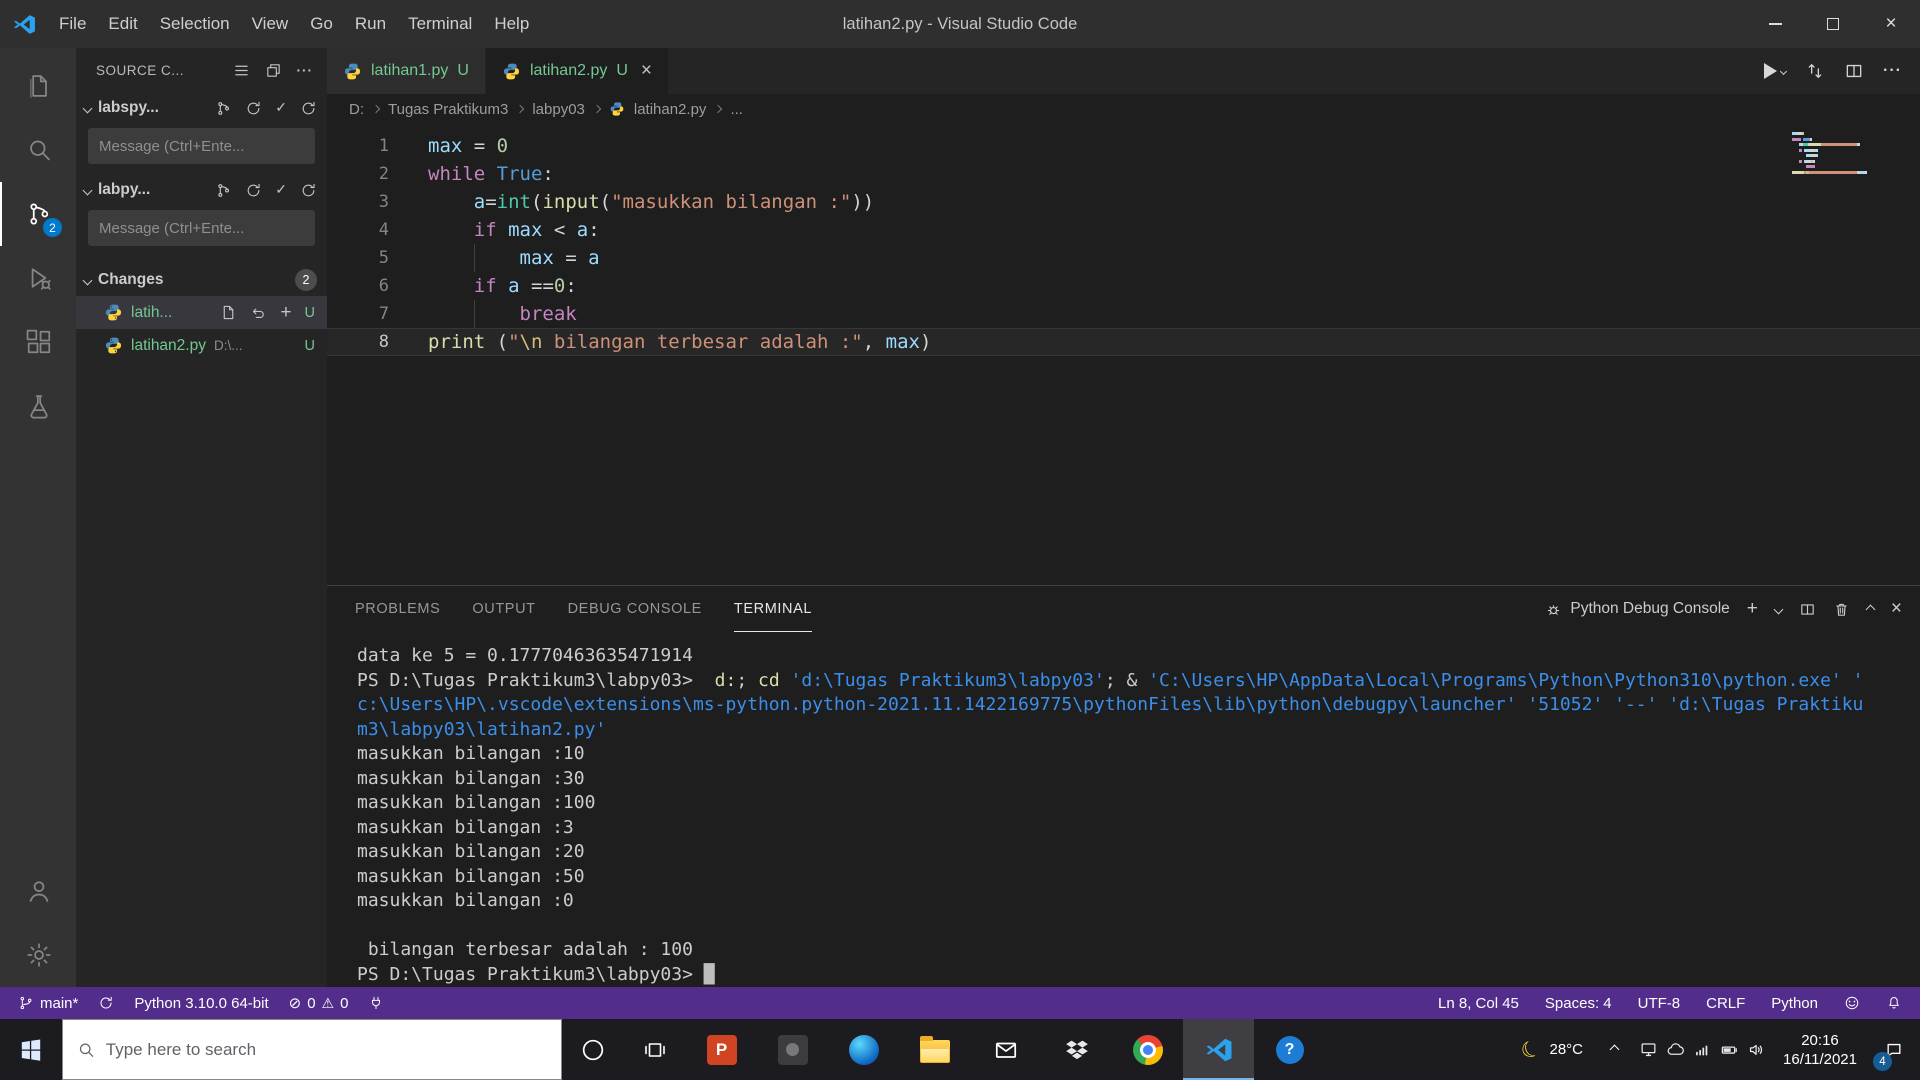 The image size is (1920, 1080). Describe the element at coordinates (38, 150) in the screenshot. I see `search-icon` at that location.